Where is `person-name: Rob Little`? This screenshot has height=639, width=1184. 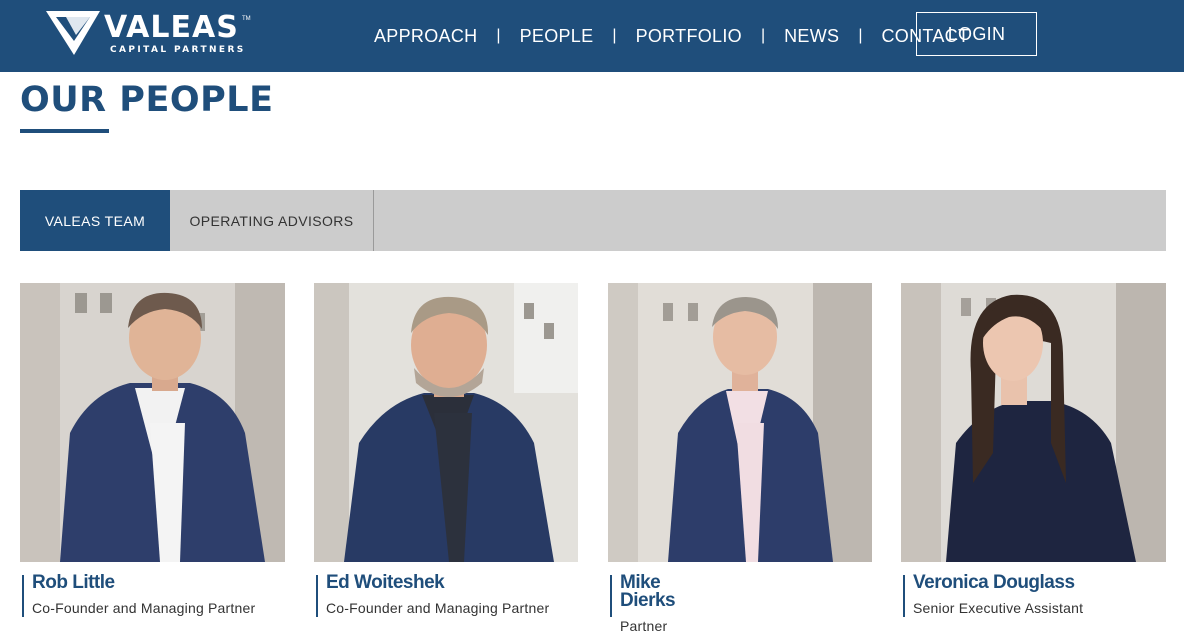 person-name: Rob Little is located at coordinates (143, 582).